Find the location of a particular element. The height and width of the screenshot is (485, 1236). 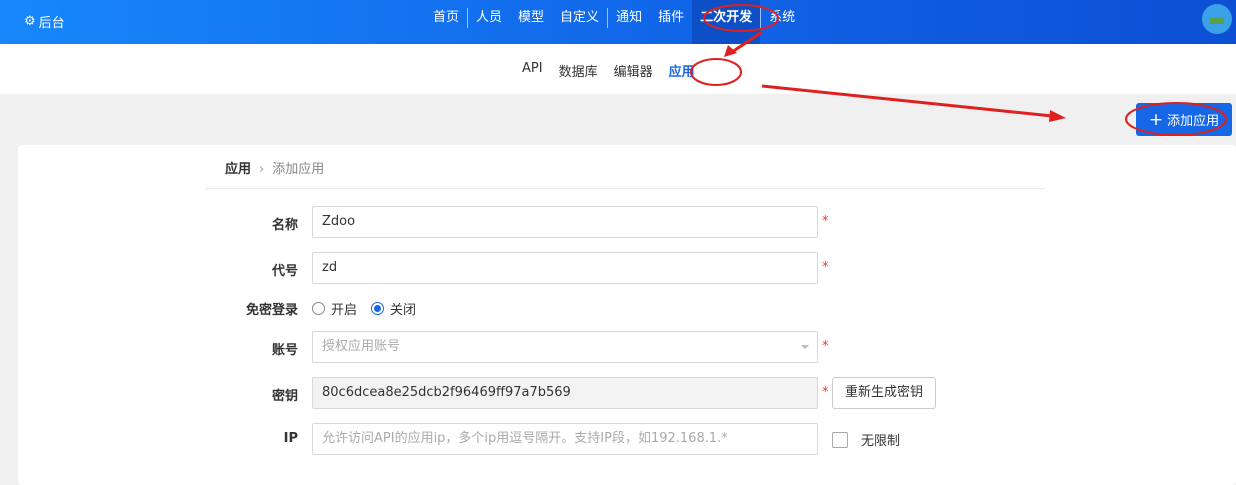

nav-people: 人员 is located at coordinates (489, 22).